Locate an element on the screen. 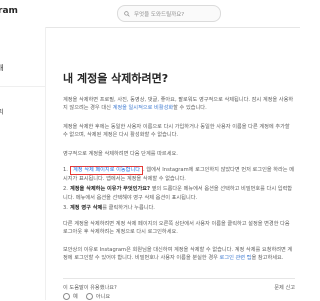 This screenshot has height=301, width=320. feedback-options: 예 아니요 is located at coordinates (86, 296).